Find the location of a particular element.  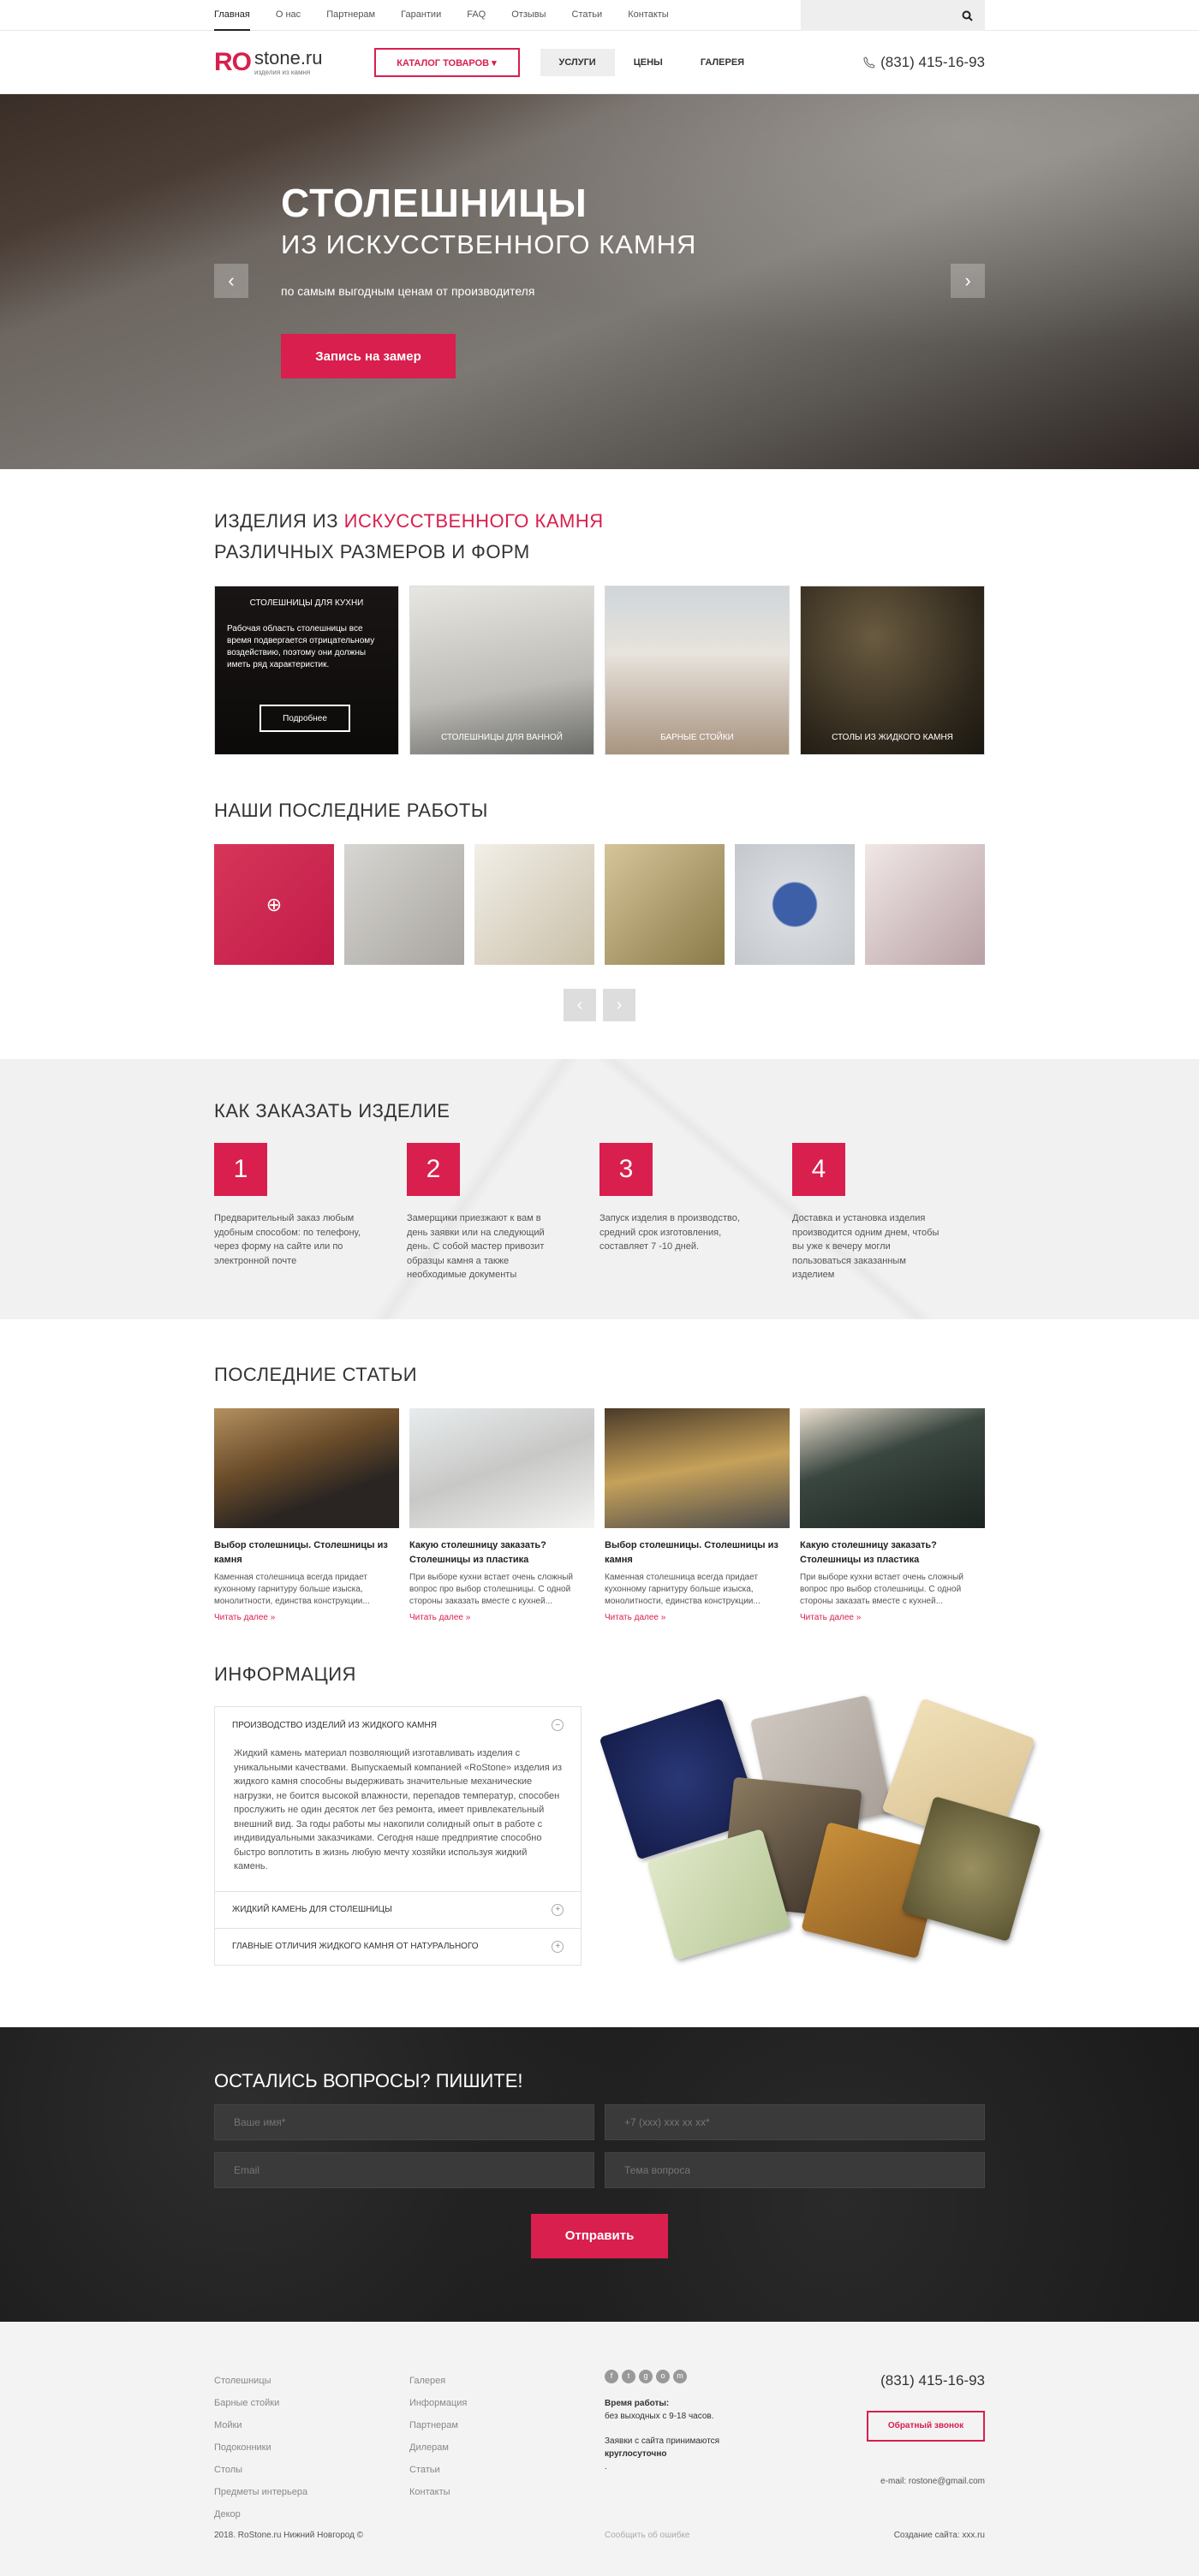

site-logo: RO stone.ru изделия из камня is located at coordinates (268, 62).